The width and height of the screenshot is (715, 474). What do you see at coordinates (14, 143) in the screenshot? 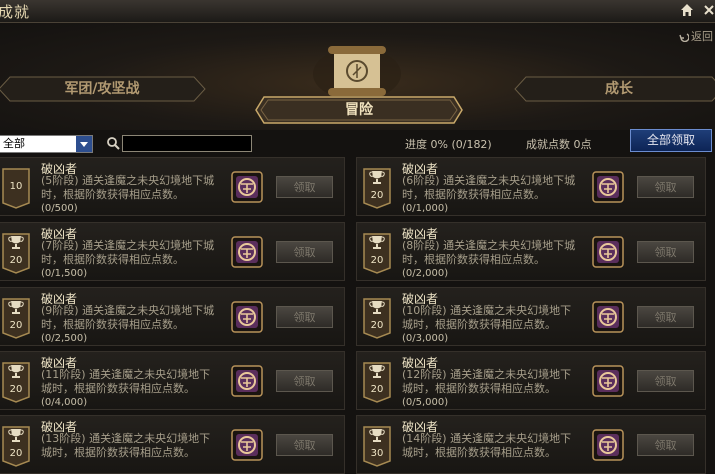
I see `category-select-value: 全部` at bounding box center [14, 143].